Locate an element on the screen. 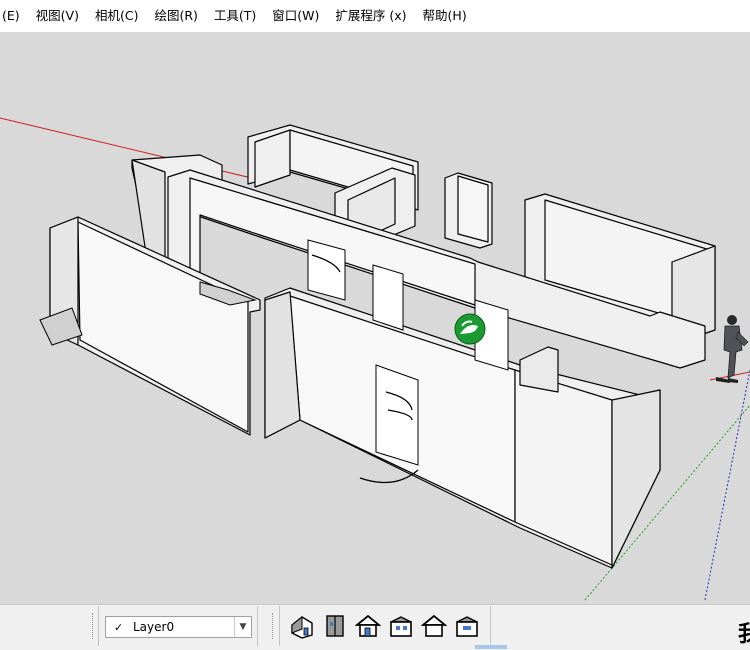 The height and width of the screenshot is (650, 750). right-view-button is located at coordinates (401, 626).